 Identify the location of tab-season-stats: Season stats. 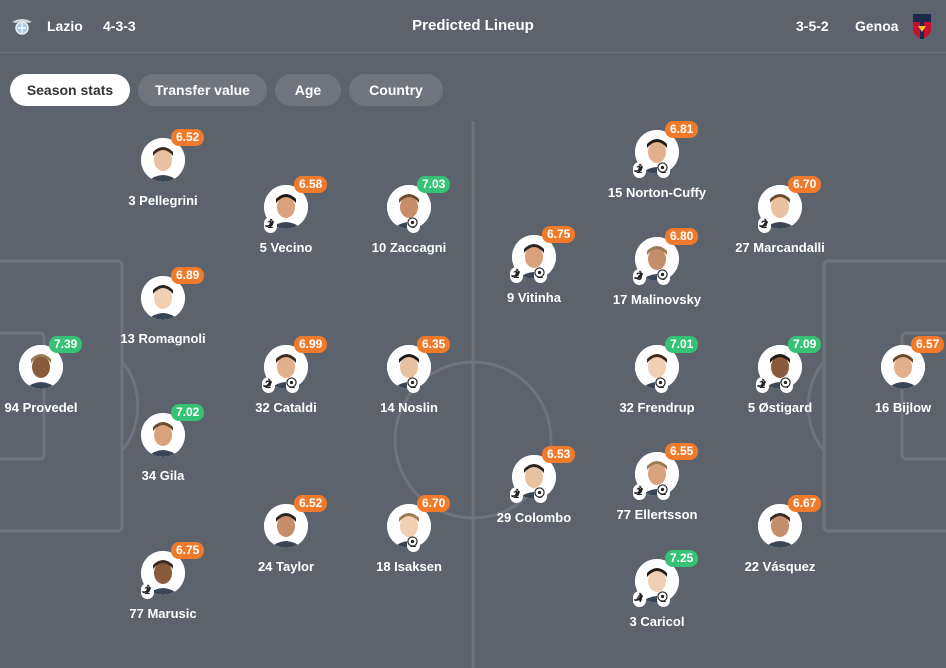
(70, 90).